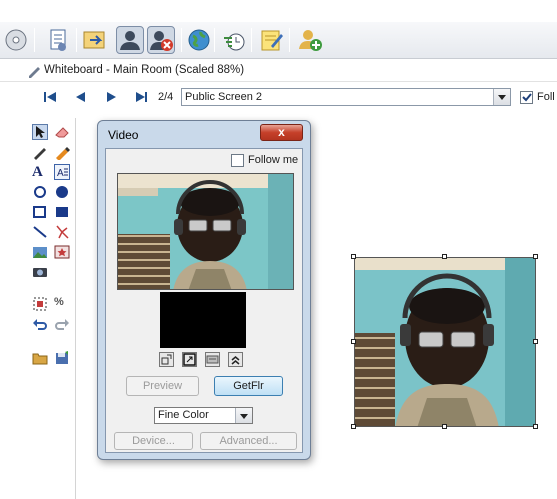 This screenshot has height=499, width=557. What do you see at coordinates (278, 71) in the screenshot?
I see `whiteboard-title-bar: Whiteboard - Main Room (Scaled 88%)` at bounding box center [278, 71].